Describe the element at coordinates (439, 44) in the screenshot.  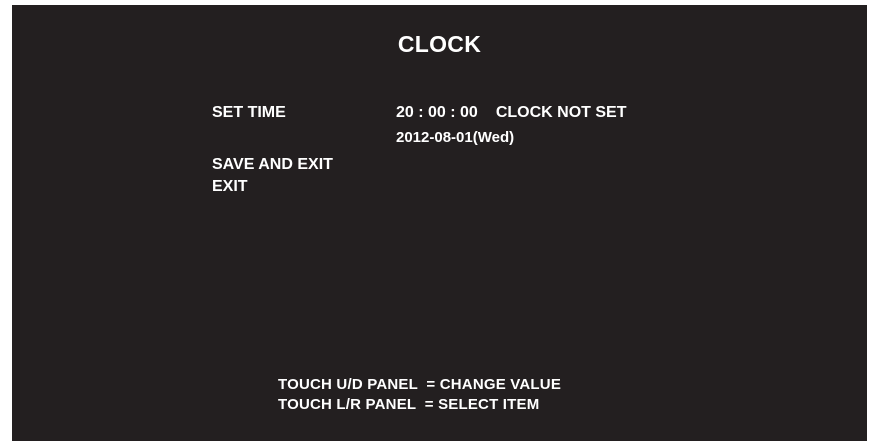
I see `page-title: CLOCK` at that location.